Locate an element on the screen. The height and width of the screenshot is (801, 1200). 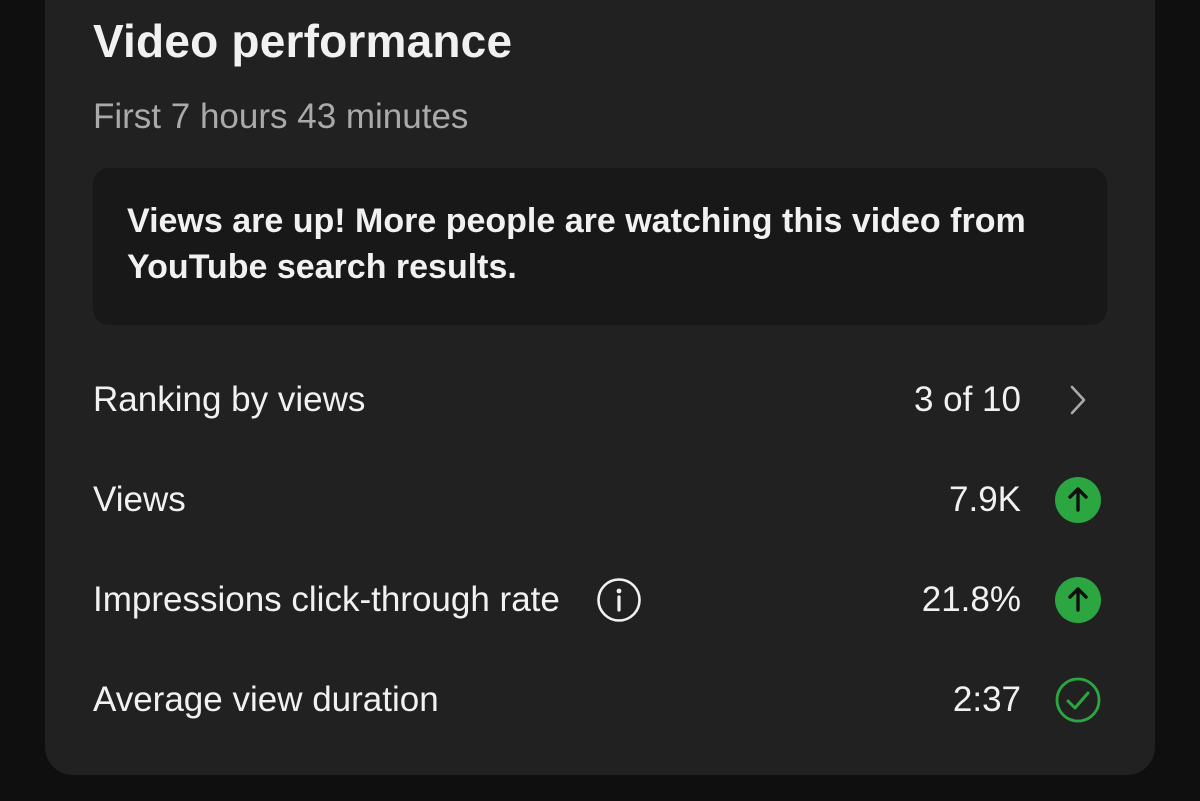
metric-label: Ranking by views is located at coordinates (229, 399).